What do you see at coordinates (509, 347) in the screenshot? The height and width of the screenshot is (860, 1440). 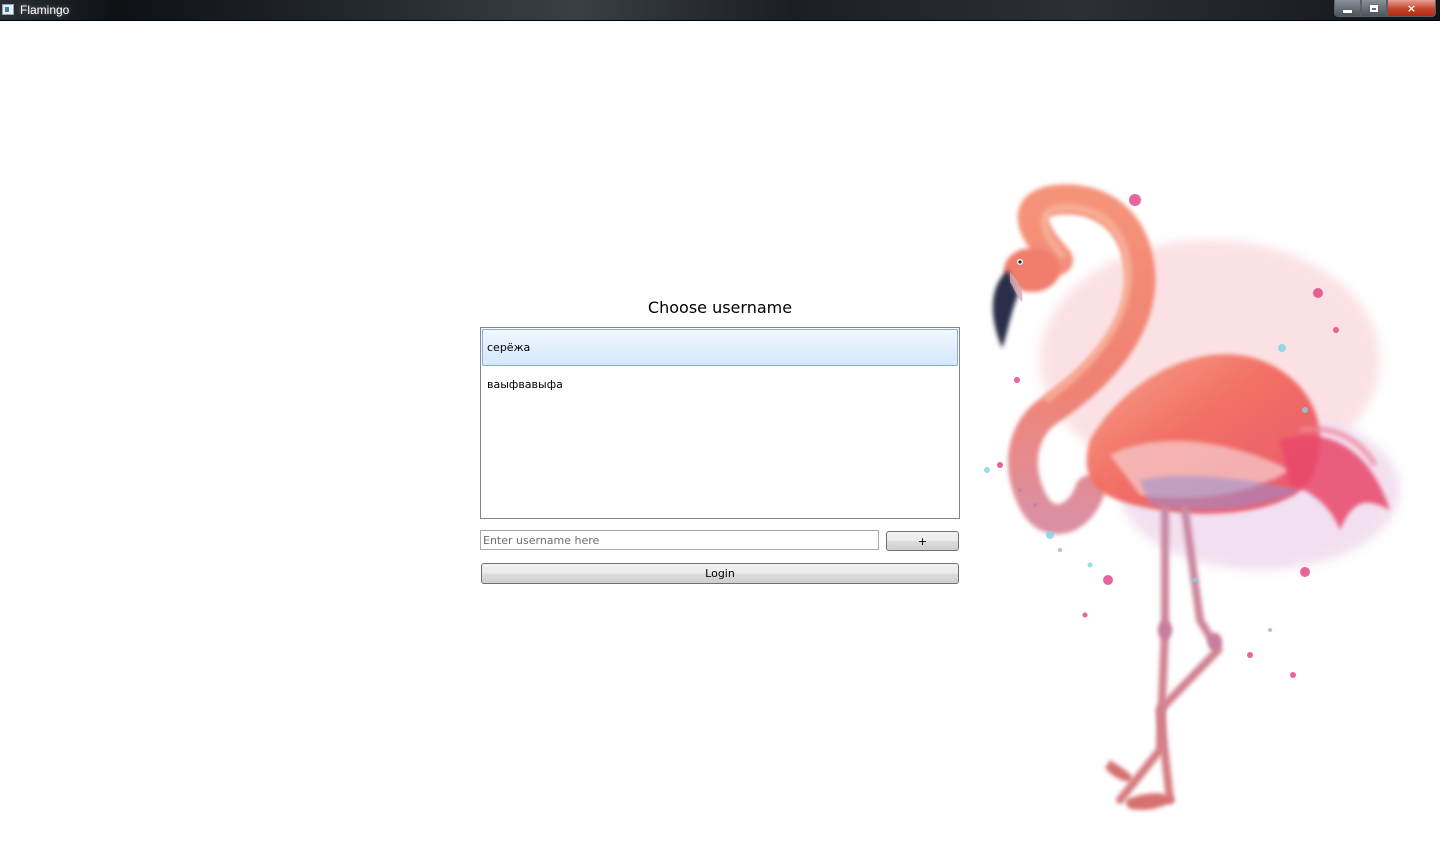 I see `list-item-label: серёжа` at bounding box center [509, 347].